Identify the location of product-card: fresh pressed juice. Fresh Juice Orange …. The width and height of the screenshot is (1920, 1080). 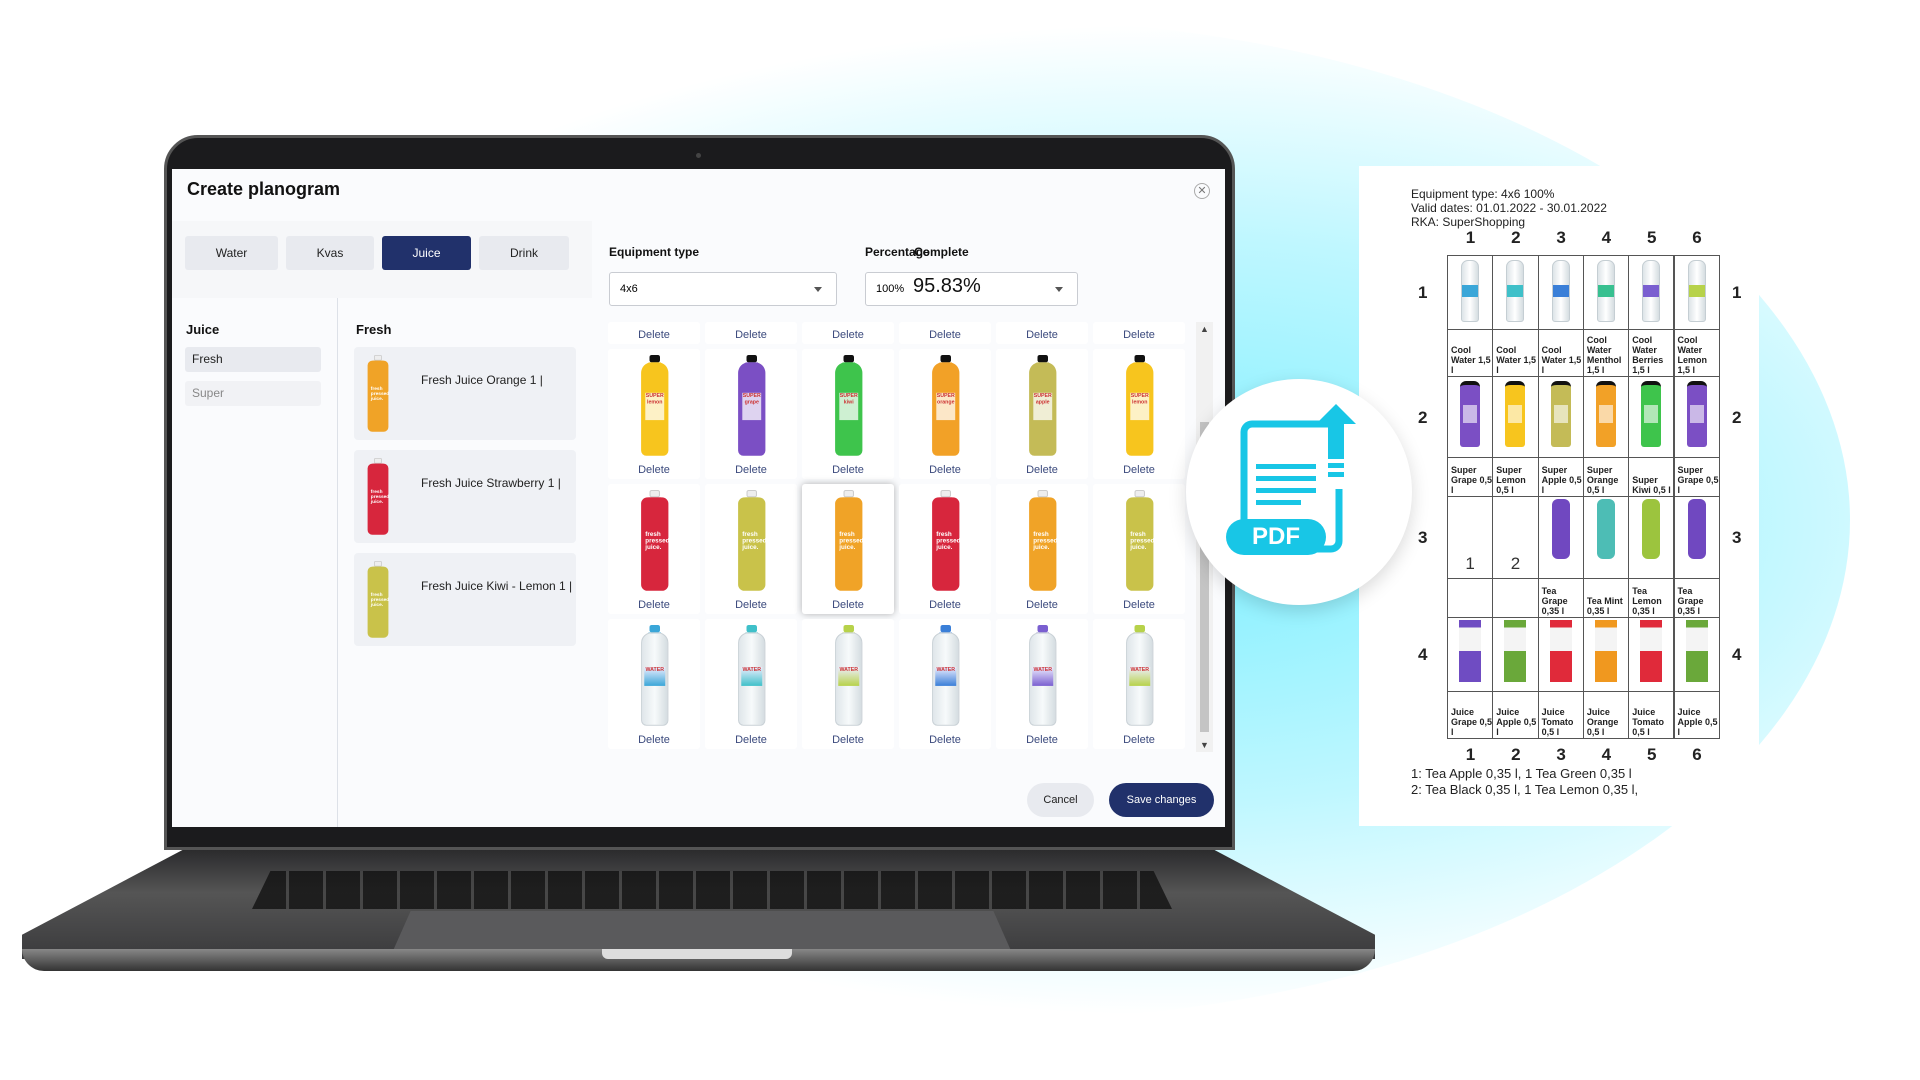
(465, 393).